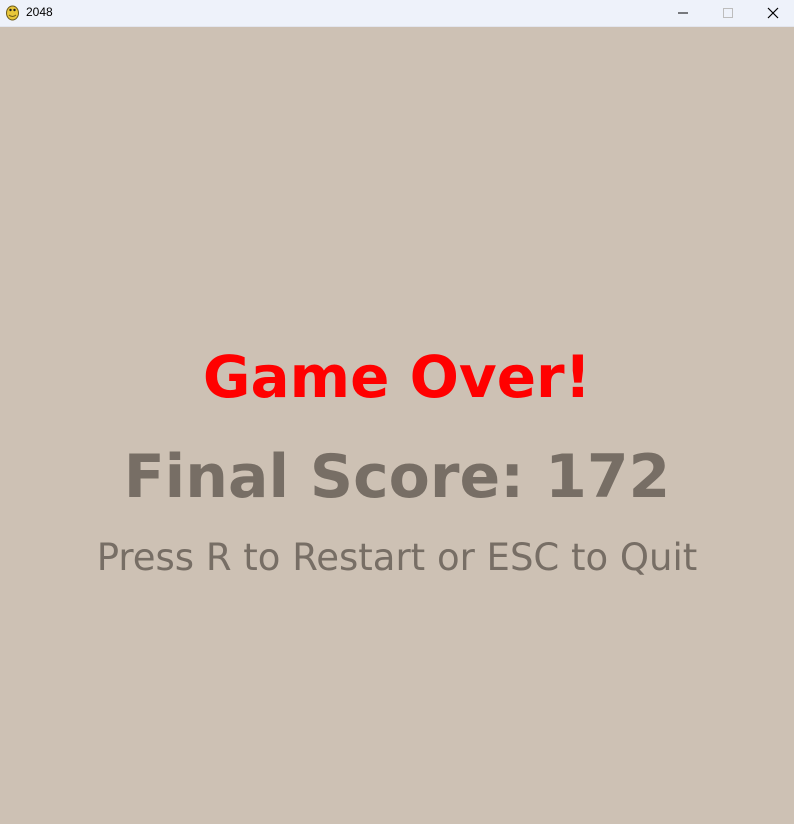  I want to click on maximize-button, so click(728, 13).